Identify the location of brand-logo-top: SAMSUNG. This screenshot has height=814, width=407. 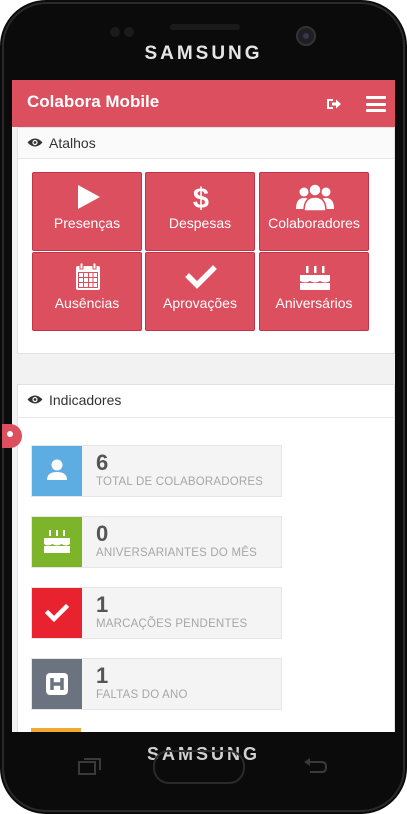
(203, 53).